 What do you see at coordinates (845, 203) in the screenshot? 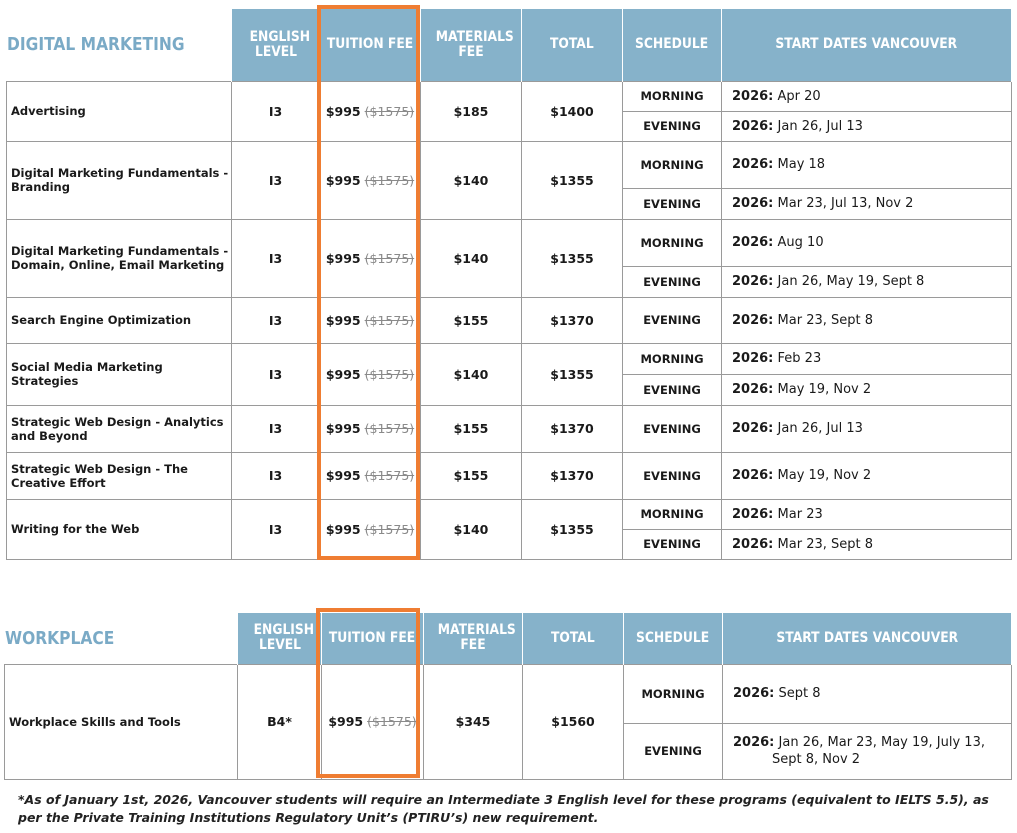
I see `start-date-list: Mar 23, Jul 13, Nov 2` at bounding box center [845, 203].